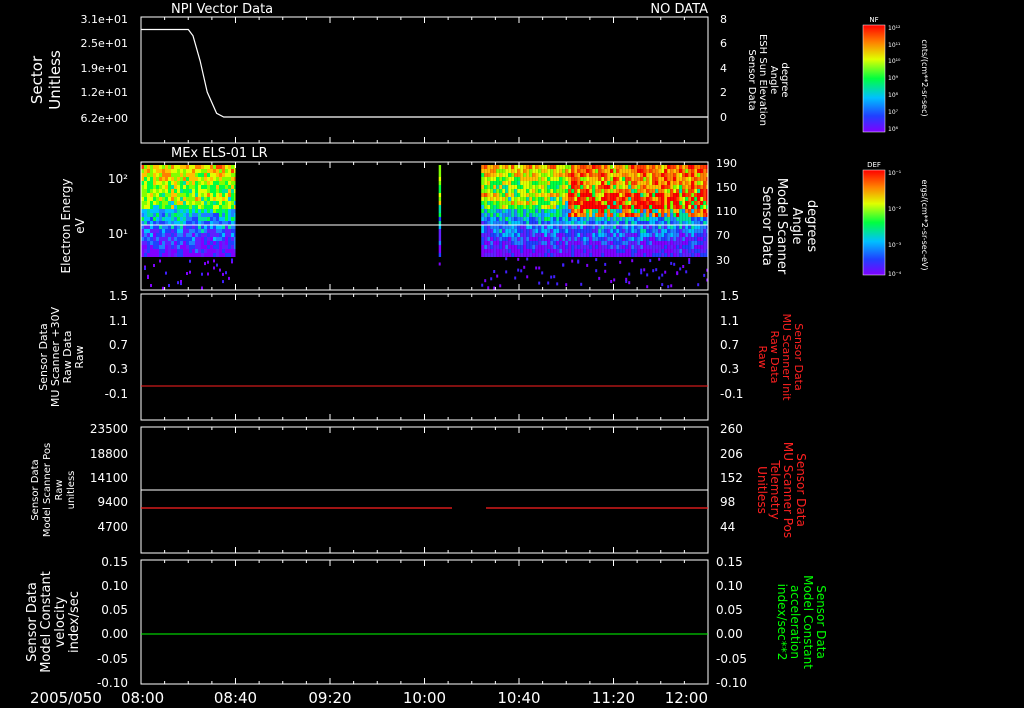 This screenshot has height=708, width=1024. I want to click on panel4-right-label-1: Sensor Data, so click(801, 490).